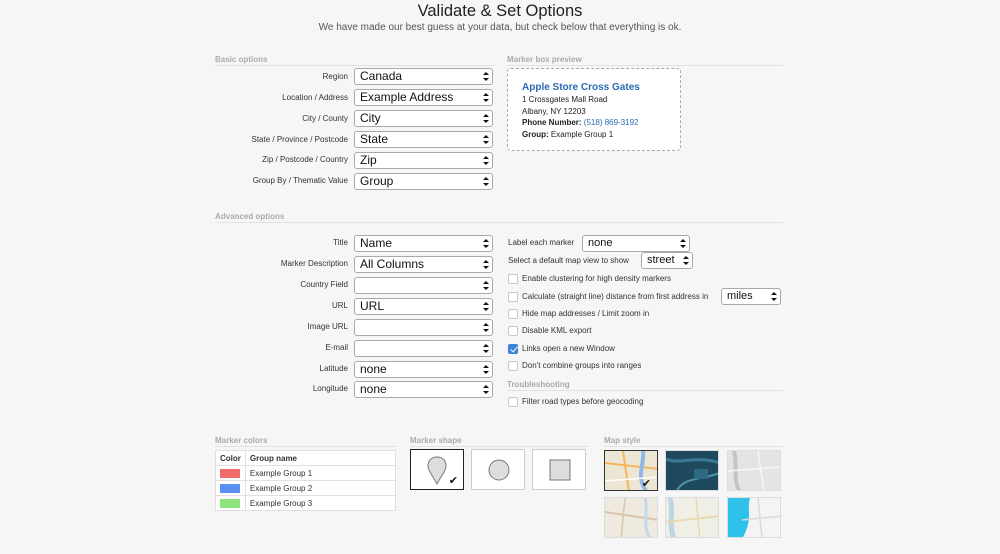 Image resolution: width=1000 pixels, height=554 pixels. What do you see at coordinates (381, 76) in the screenshot?
I see `region-value: Canada` at bounding box center [381, 76].